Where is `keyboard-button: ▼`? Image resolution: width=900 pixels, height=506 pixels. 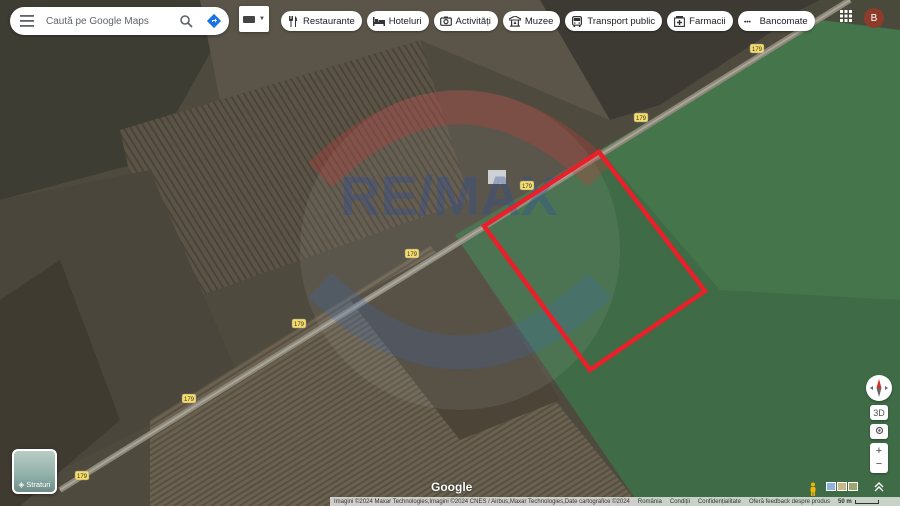 keyboard-button: ▼ is located at coordinates (254, 19).